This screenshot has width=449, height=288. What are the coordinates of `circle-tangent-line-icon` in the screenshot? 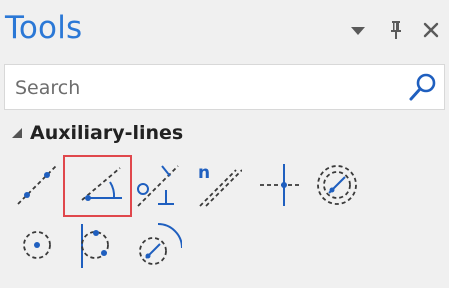 It's located at (95, 246).